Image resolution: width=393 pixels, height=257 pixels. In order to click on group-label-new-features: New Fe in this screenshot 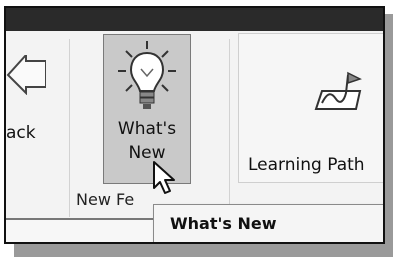, I will do `click(105, 199)`.